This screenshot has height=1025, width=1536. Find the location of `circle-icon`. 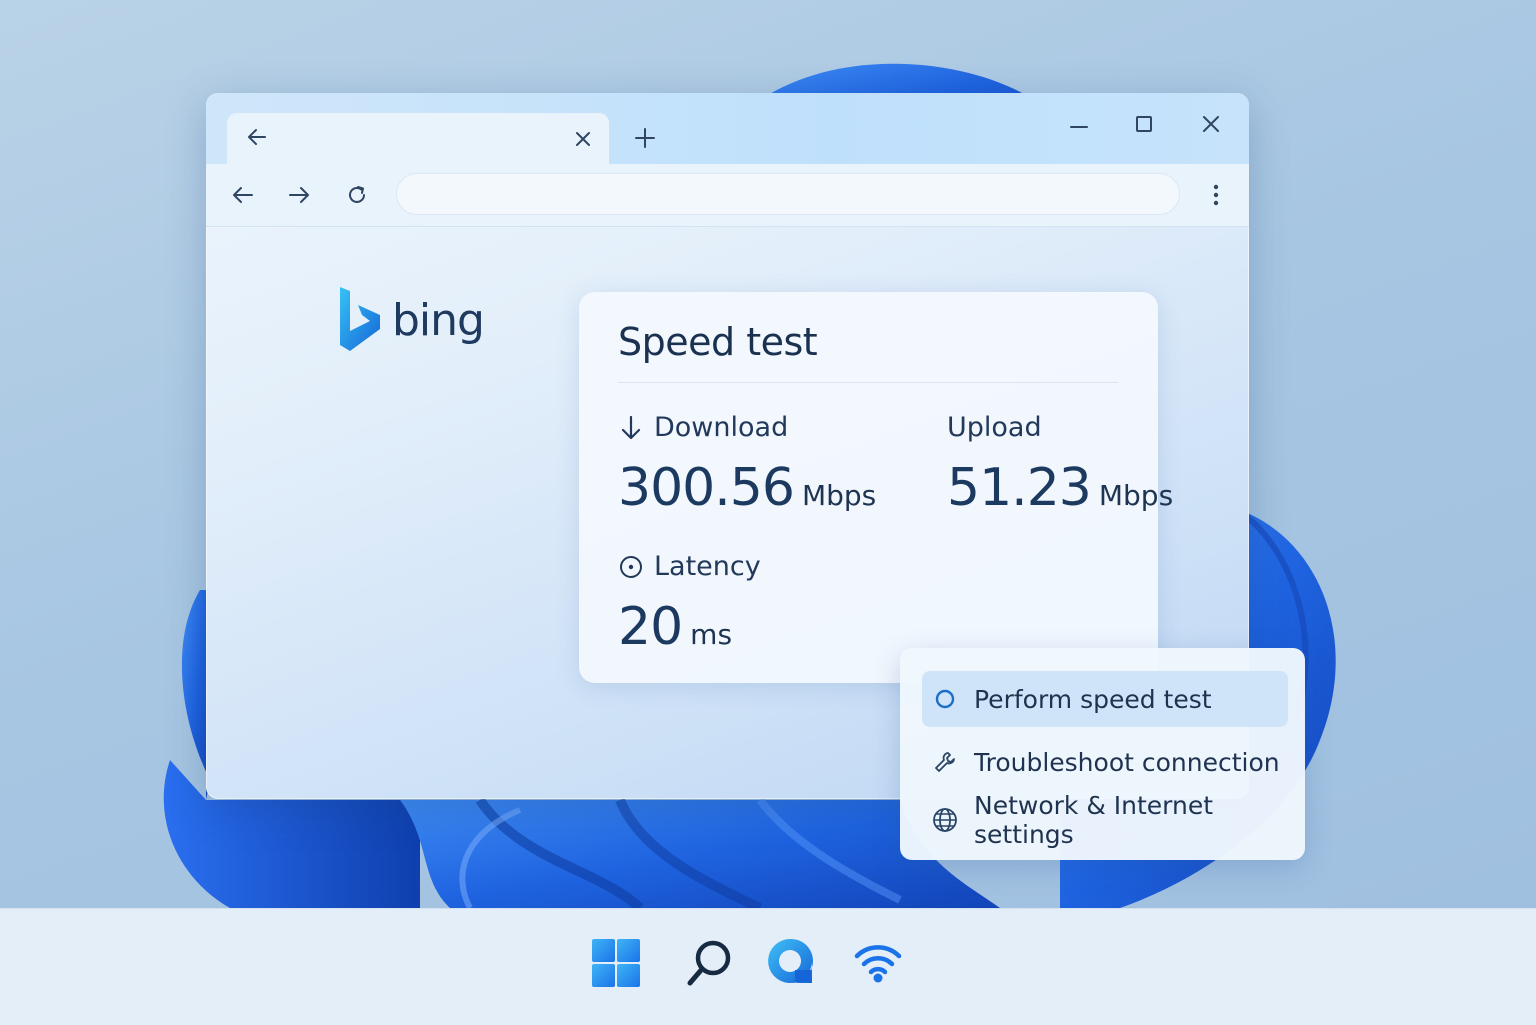

circle-icon is located at coordinates (945, 699).